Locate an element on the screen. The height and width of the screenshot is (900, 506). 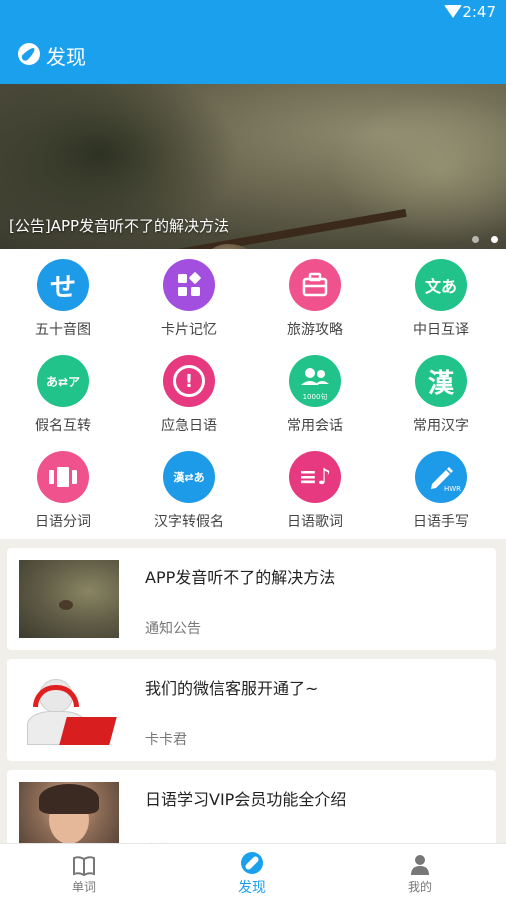
icon-glyph: 漢⇄あ is located at coordinates (189, 477).